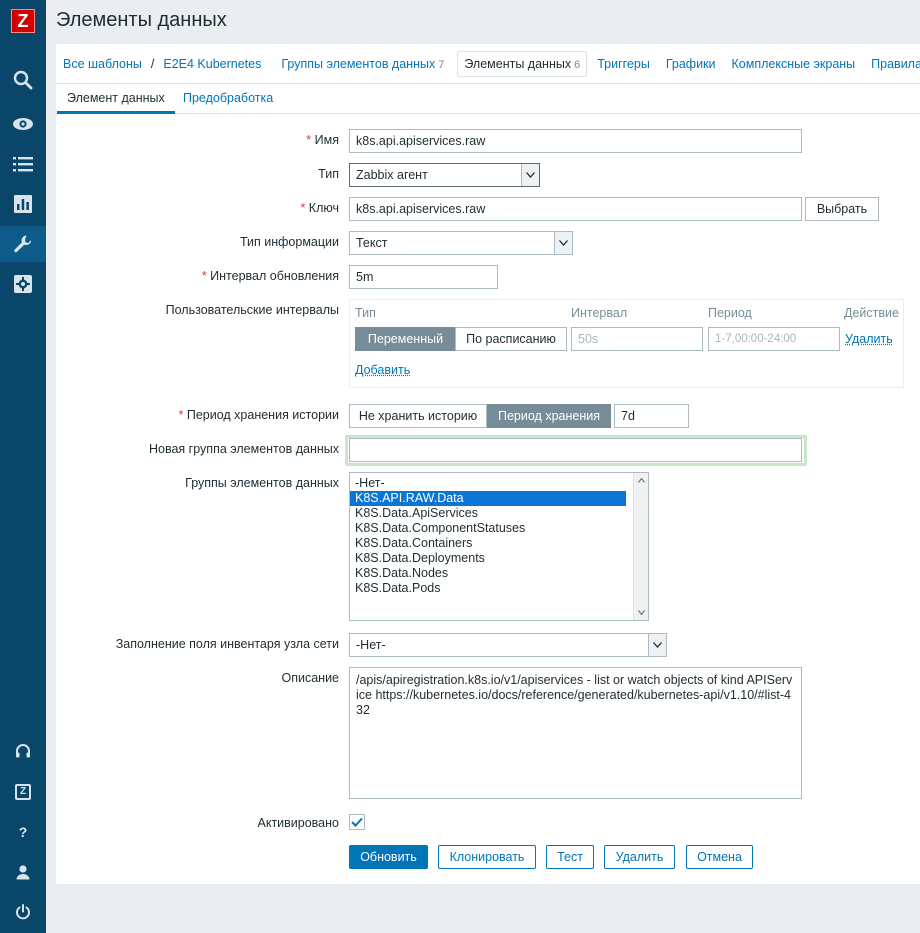  I want to click on ci-add-link: Добавить, so click(382, 370).